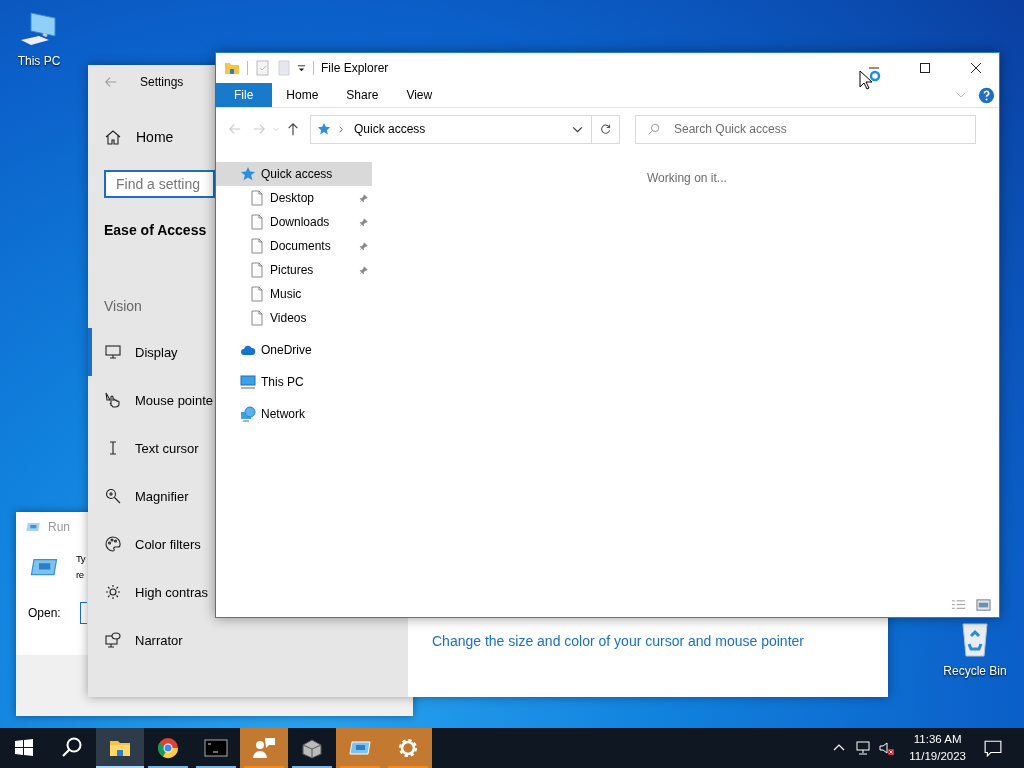 This screenshot has height=768, width=1024. Describe the element at coordinates (59, 527) in the screenshot. I see `window-title: Run` at that location.